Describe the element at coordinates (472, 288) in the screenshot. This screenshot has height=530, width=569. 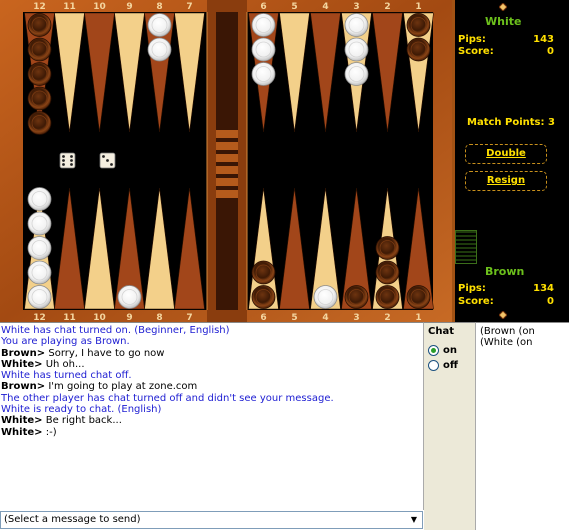
I see `brown-pips-label: Pips:` at that location.